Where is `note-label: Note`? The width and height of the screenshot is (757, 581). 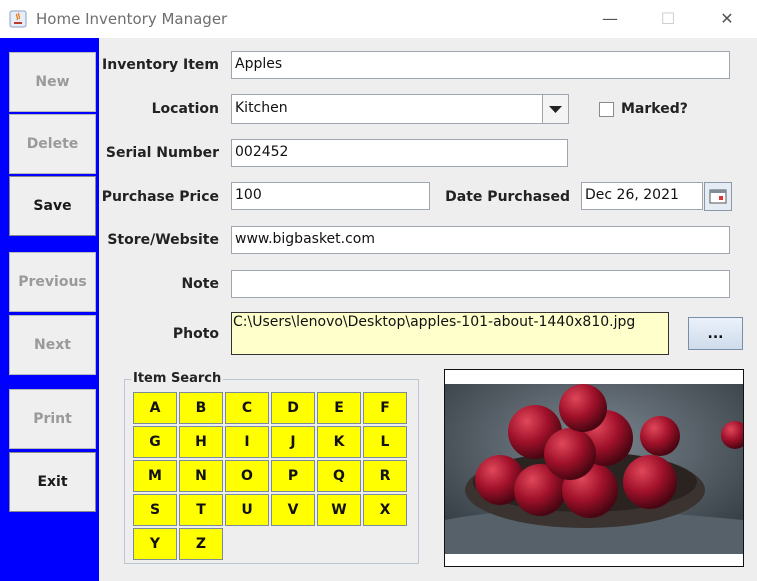 note-label: Note is located at coordinates (200, 284).